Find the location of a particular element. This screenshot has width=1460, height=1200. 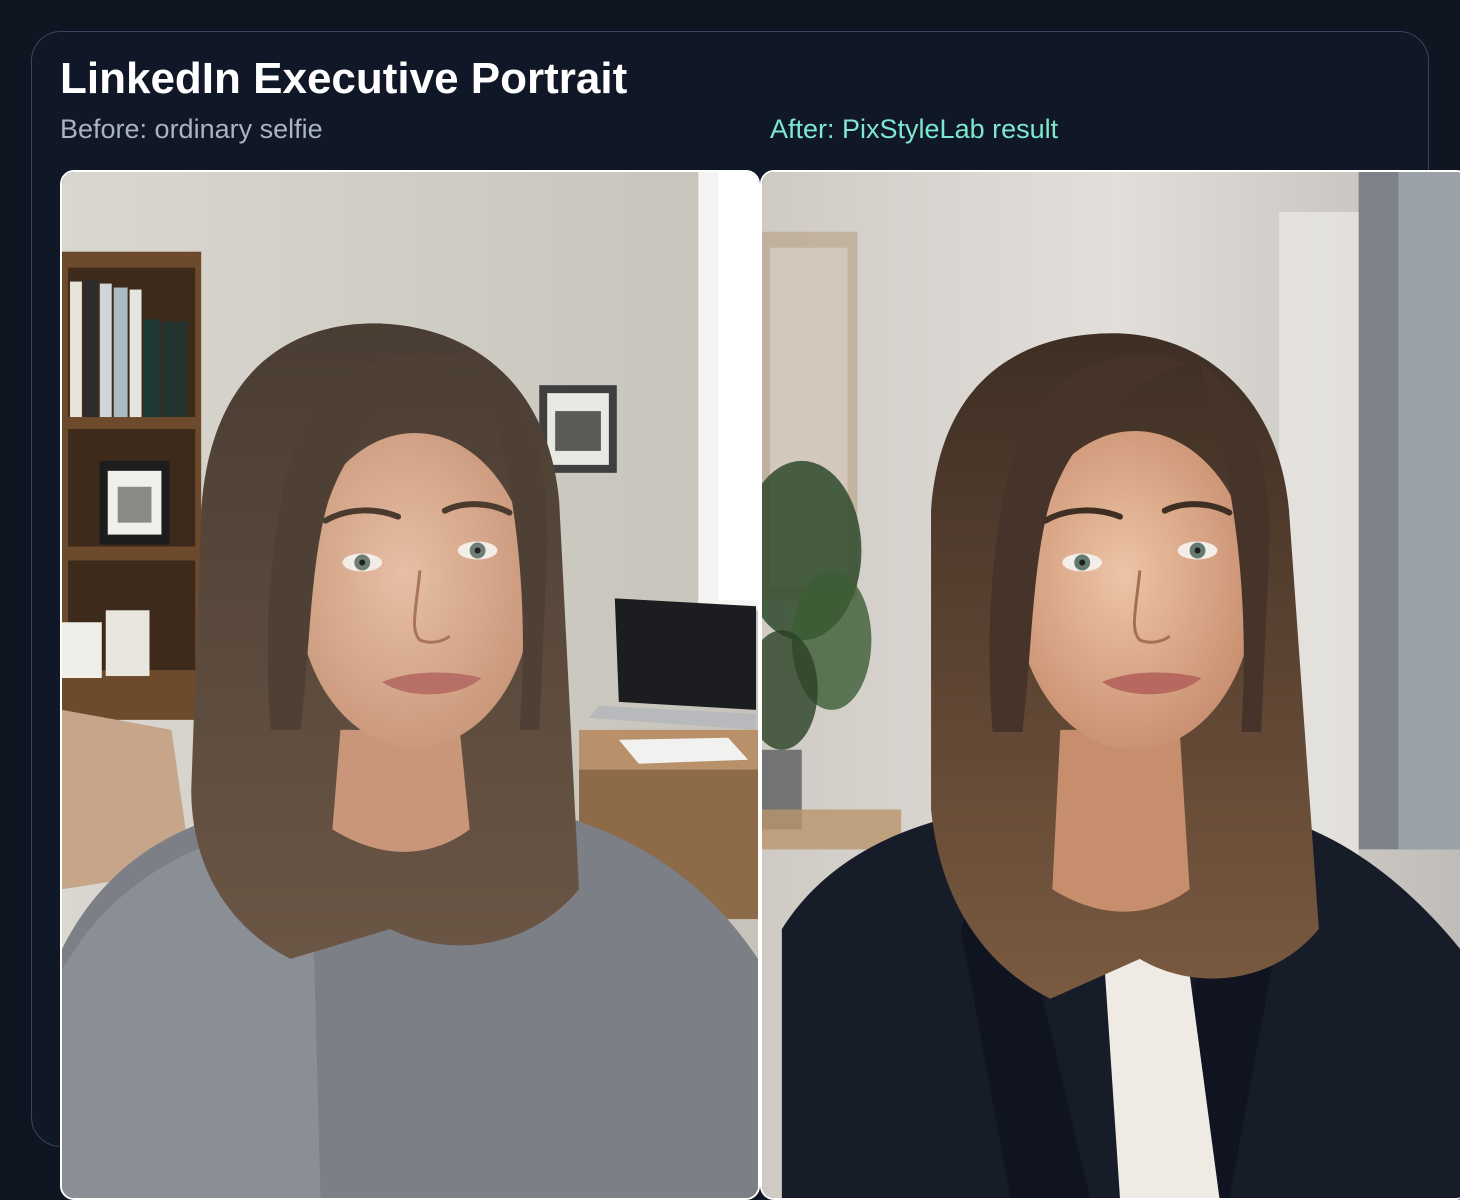

card-title: LinkedIn Executive Portrait is located at coordinates (344, 78).